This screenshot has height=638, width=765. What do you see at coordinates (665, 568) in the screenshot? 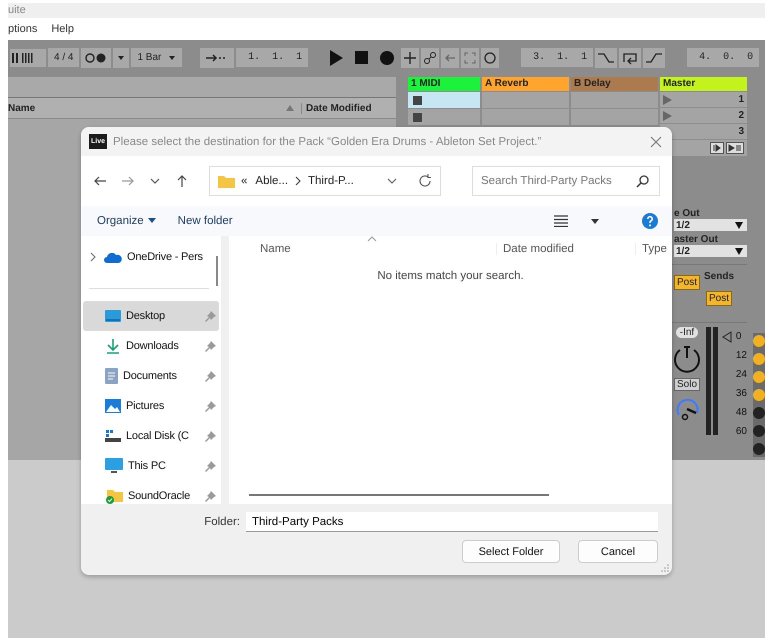
I see `resize-grip-icon` at bounding box center [665, 568].